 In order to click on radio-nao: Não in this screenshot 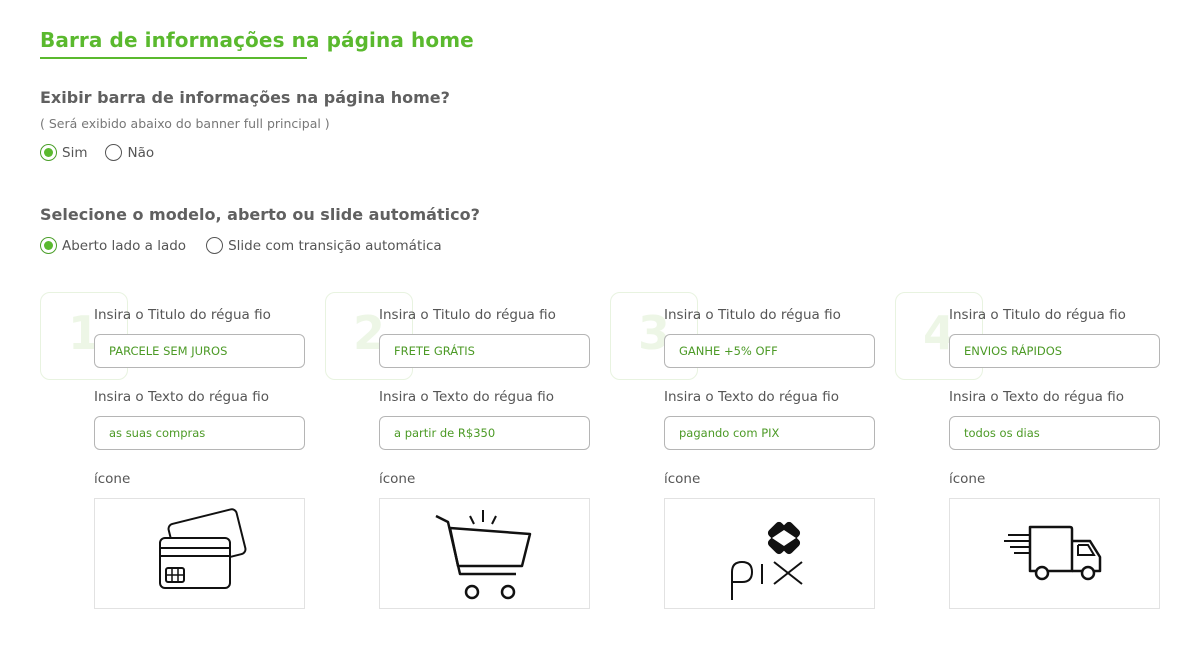, I will do `click(129, 152)`.